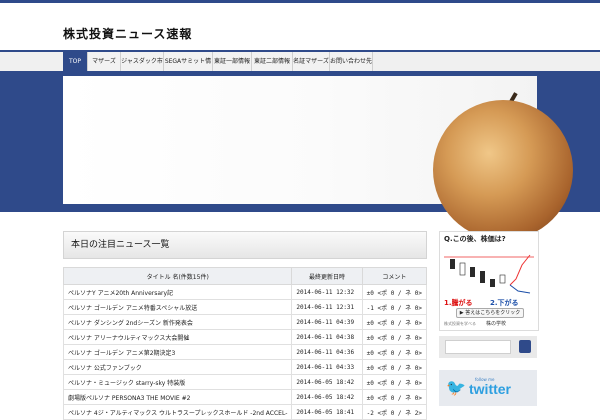 The height and width of the screenshot is (420, 600). What do you see at coordinates (327, 352) in the screenshot?
I see `row-date: 2014-06-11 04:36` at bounding box center [327, 352].